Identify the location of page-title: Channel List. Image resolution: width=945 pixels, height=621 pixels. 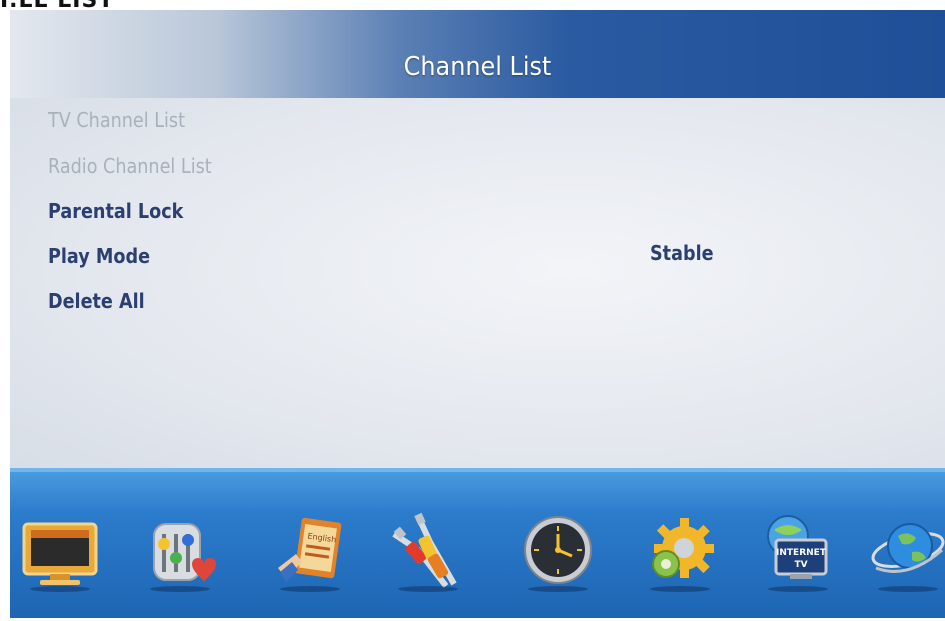
(477, 67).